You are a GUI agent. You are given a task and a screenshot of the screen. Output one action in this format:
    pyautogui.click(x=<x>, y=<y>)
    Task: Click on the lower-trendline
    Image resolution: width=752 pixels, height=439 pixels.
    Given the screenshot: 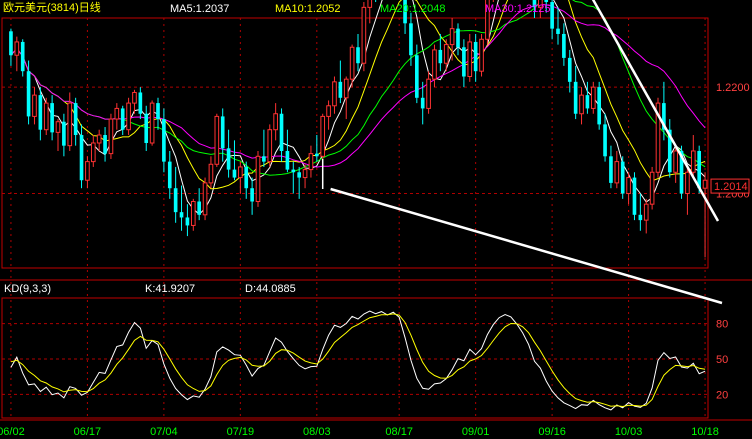 What is the action you would take?
    pyautogui.click(x=526, y=246)
    